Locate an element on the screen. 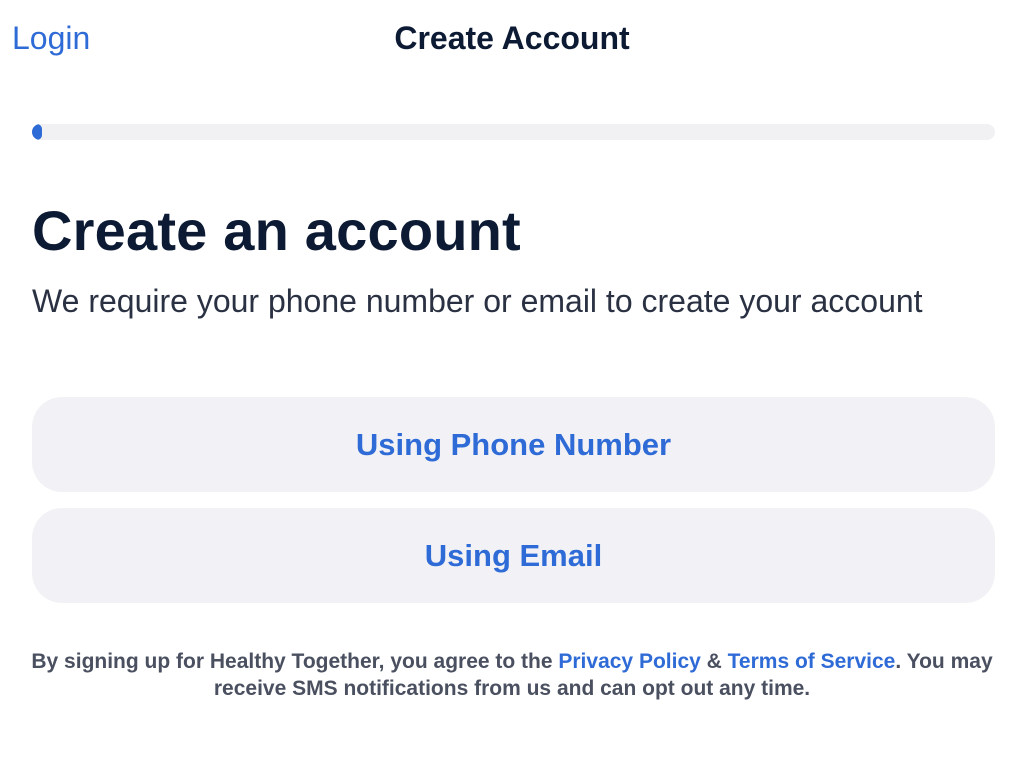 The height and width of the screenshot is (777, 1024). nav-title: Create Account is located at coordinates (512, 38).